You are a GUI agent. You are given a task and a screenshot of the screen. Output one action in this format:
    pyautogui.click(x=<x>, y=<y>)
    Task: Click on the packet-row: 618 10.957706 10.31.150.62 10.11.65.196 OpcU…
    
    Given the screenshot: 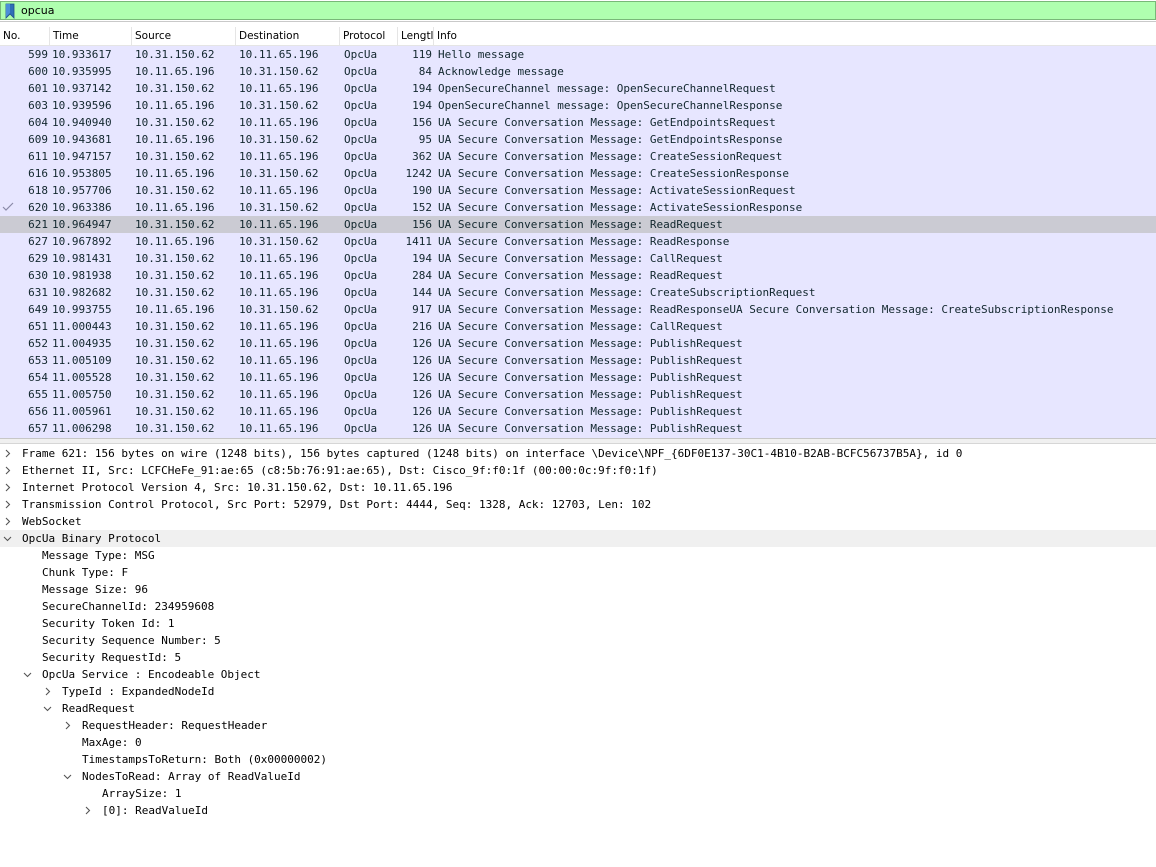 What is the action you would take?
    pyautogui.click(x=578, y=190)
    